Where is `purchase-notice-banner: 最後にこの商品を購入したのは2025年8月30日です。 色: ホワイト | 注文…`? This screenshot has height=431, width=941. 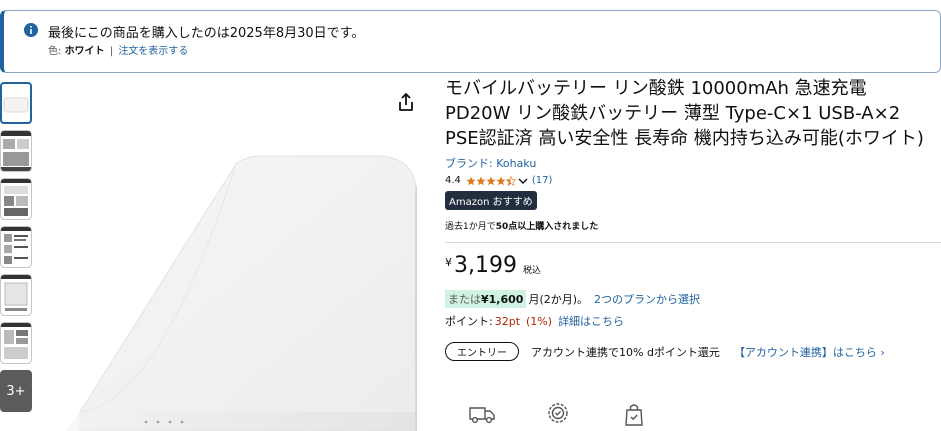 purchase-notice-banner: 最後にこの商品を購入したのは2025年8月30日です。 色: ホワイト | 注文… is located at coordinates (470, 41).